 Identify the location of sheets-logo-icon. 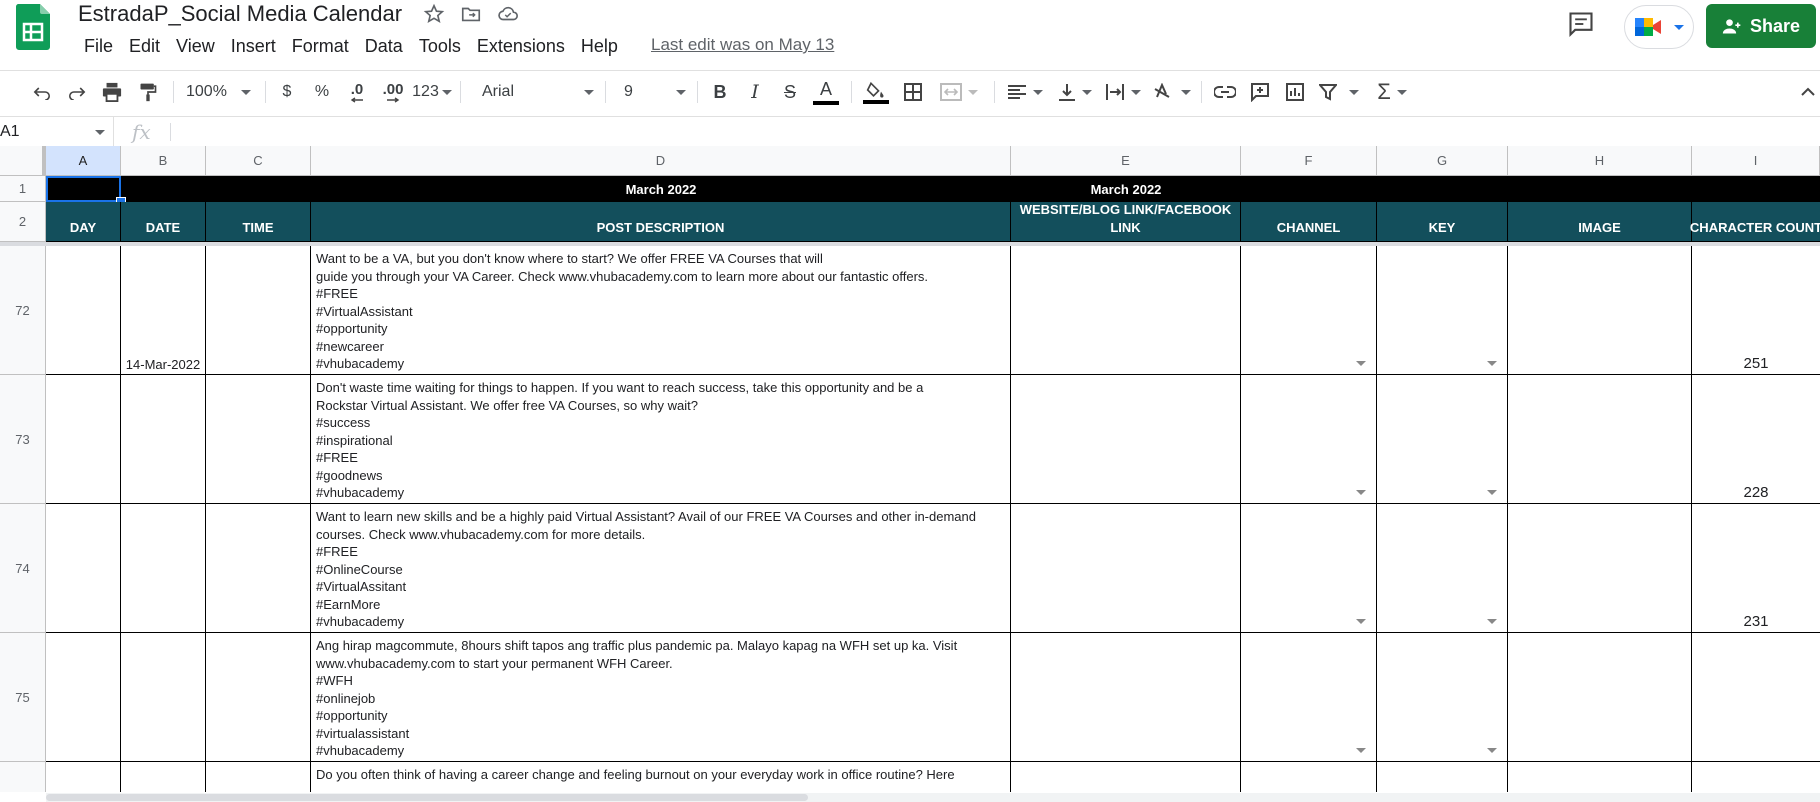
(33, 27).